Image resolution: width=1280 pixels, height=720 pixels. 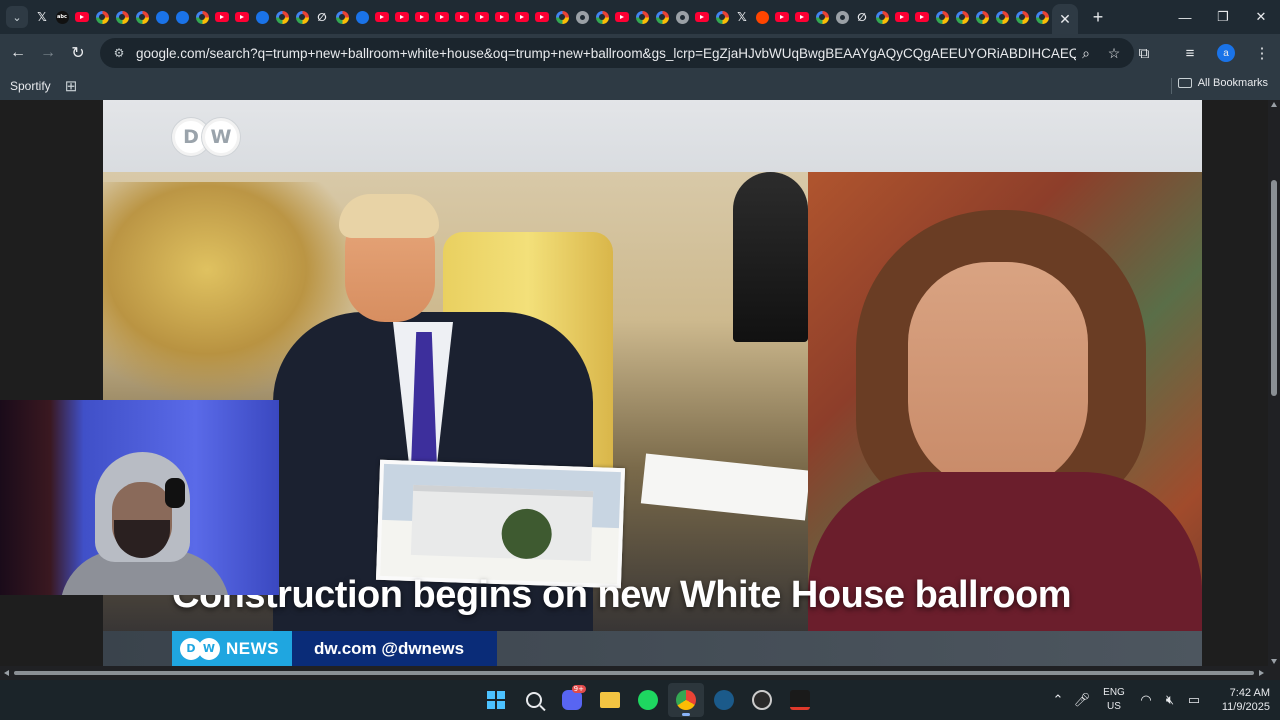 What do you see at coordinates (1238, 700) in the screenshot?
I see `clock: 7:42 AM 11/9/2025` at bounding box center [1238, 700].